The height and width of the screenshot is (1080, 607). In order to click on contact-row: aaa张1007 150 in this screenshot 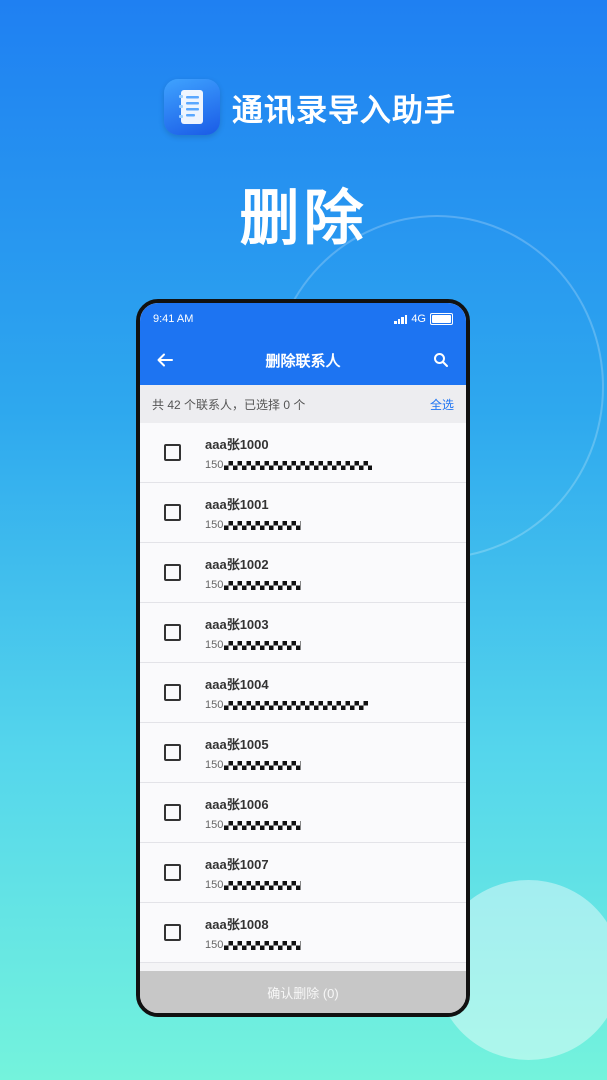, I will do `click(303, 873)`.